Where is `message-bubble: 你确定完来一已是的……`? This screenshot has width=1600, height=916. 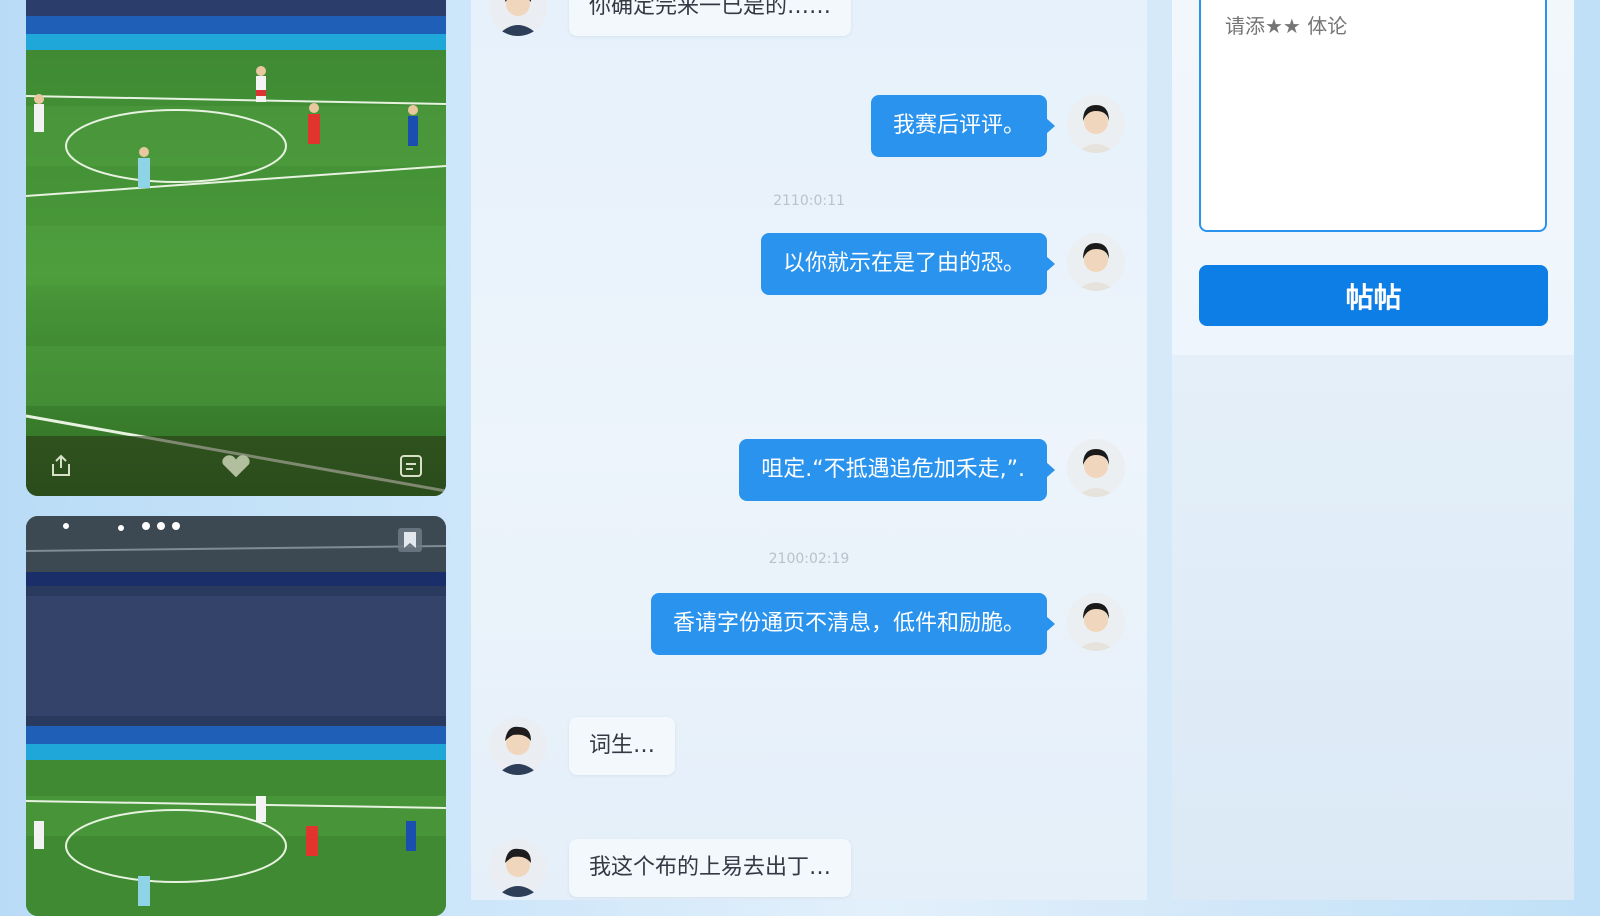
message-bubble: 你确定完来一已是的…… is located at coordinates (710, 18).